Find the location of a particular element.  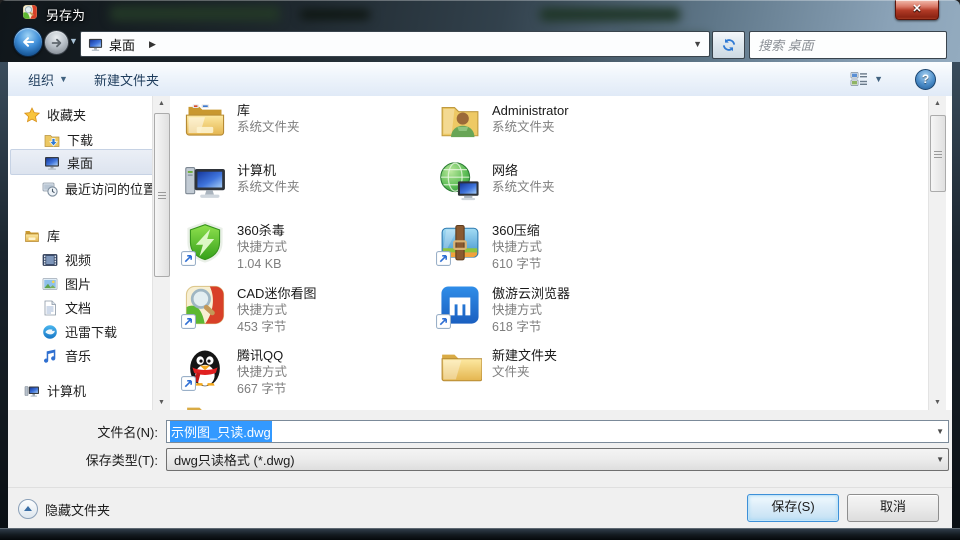

search-input is located at coordinates (845, 45).